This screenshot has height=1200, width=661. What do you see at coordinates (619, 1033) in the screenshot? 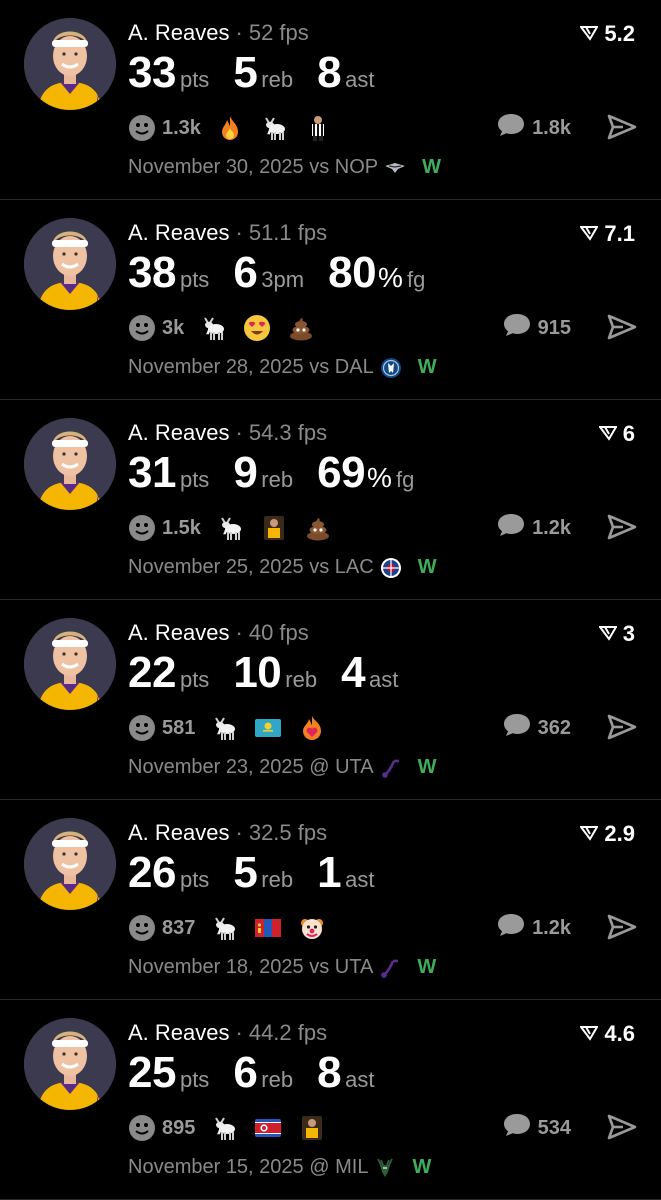
I see `rating-value: 4.6` at bounding box center [619, 1033].